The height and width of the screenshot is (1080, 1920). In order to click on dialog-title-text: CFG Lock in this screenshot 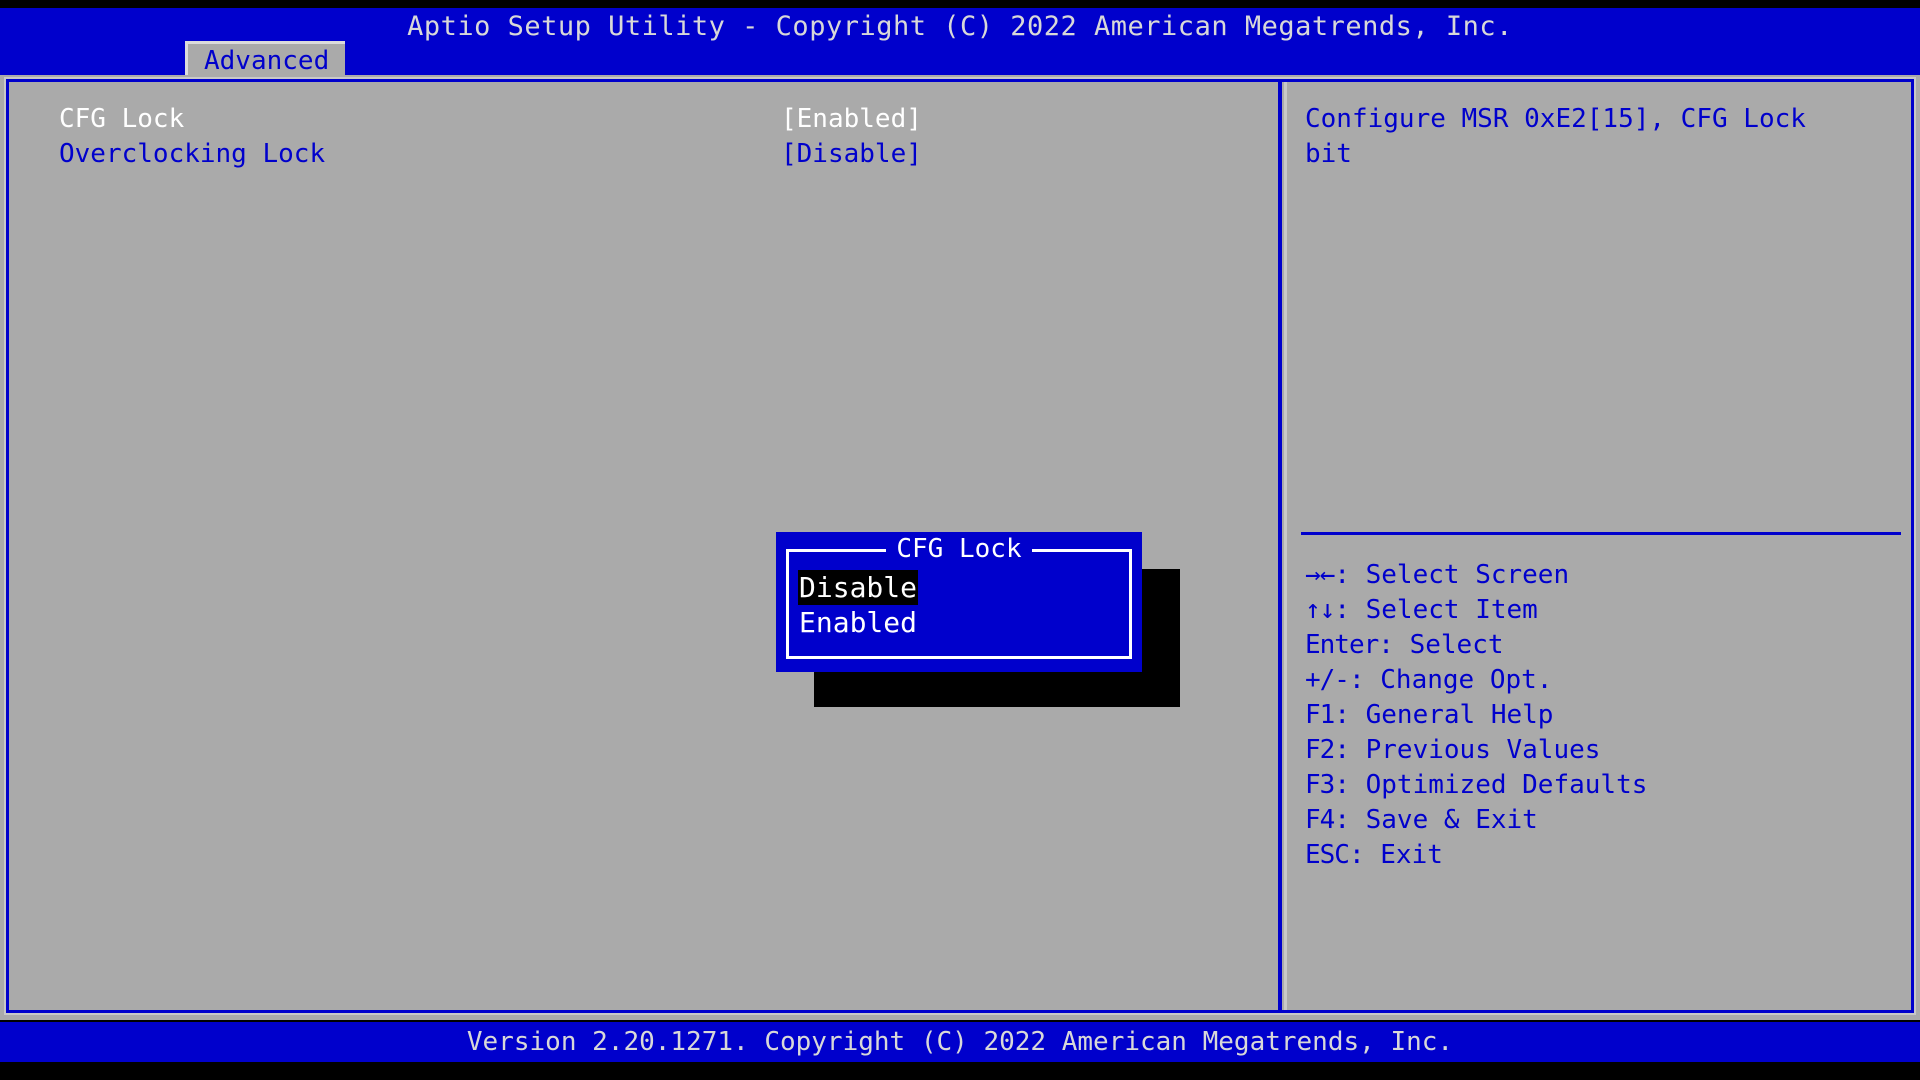, I will do `click(959, 549)`.